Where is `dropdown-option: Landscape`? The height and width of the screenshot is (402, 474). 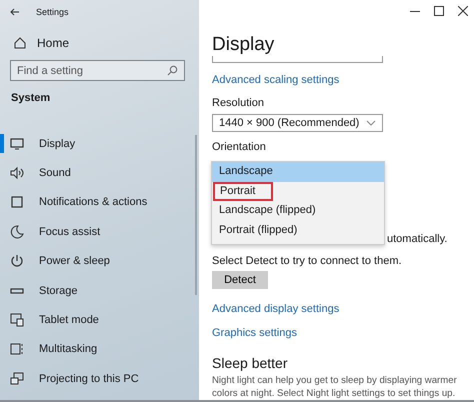 dropdown-option: Landscape is located at coordinates (298, 172).